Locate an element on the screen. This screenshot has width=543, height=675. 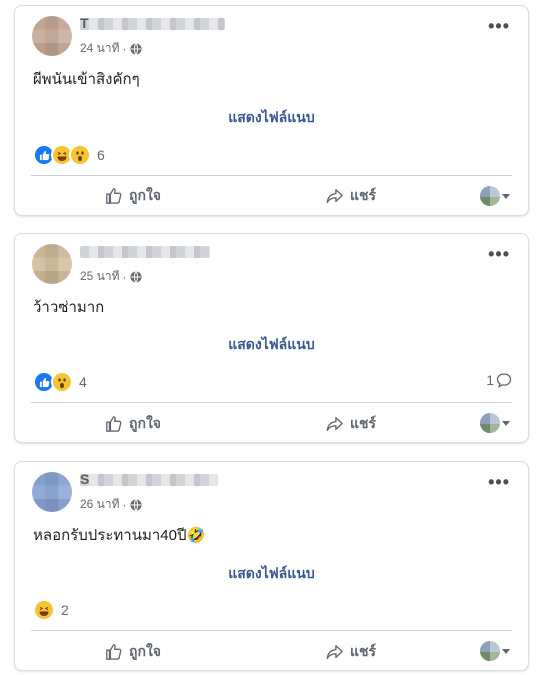
author-name-initial: S is located at coordinates (85, 479).